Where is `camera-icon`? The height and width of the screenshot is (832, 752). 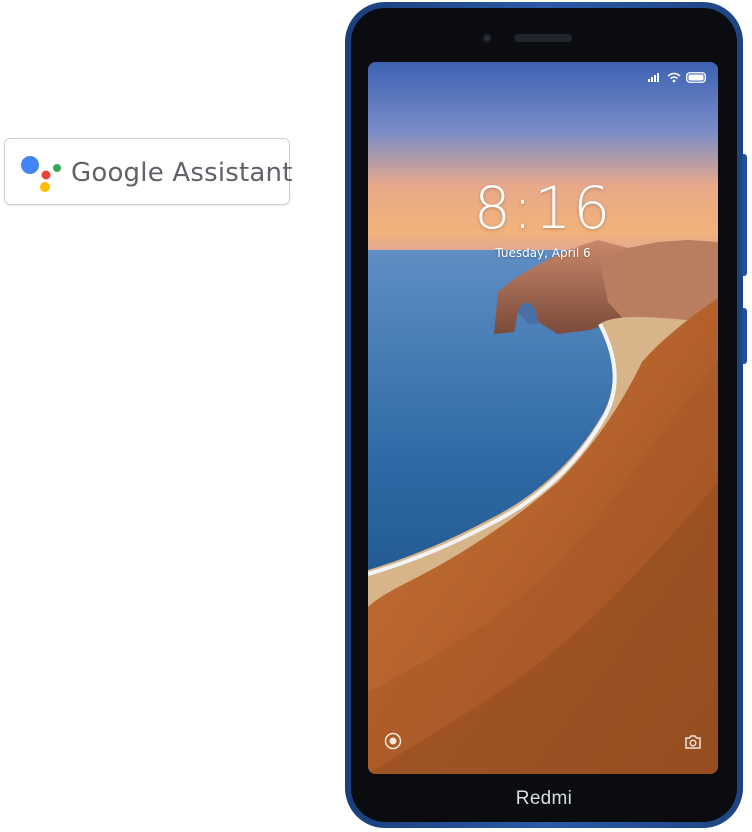 camera-icon is located at coordinates (693, 742).